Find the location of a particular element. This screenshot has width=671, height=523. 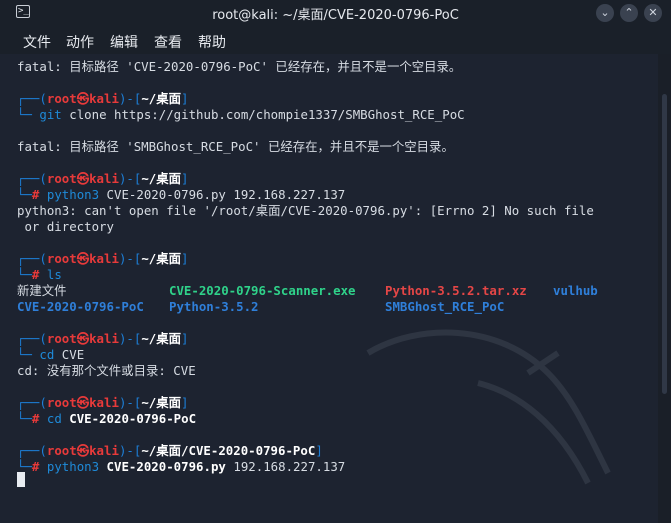

ls-entry: Python-3.5.2 is located at coordinates (214, 306).